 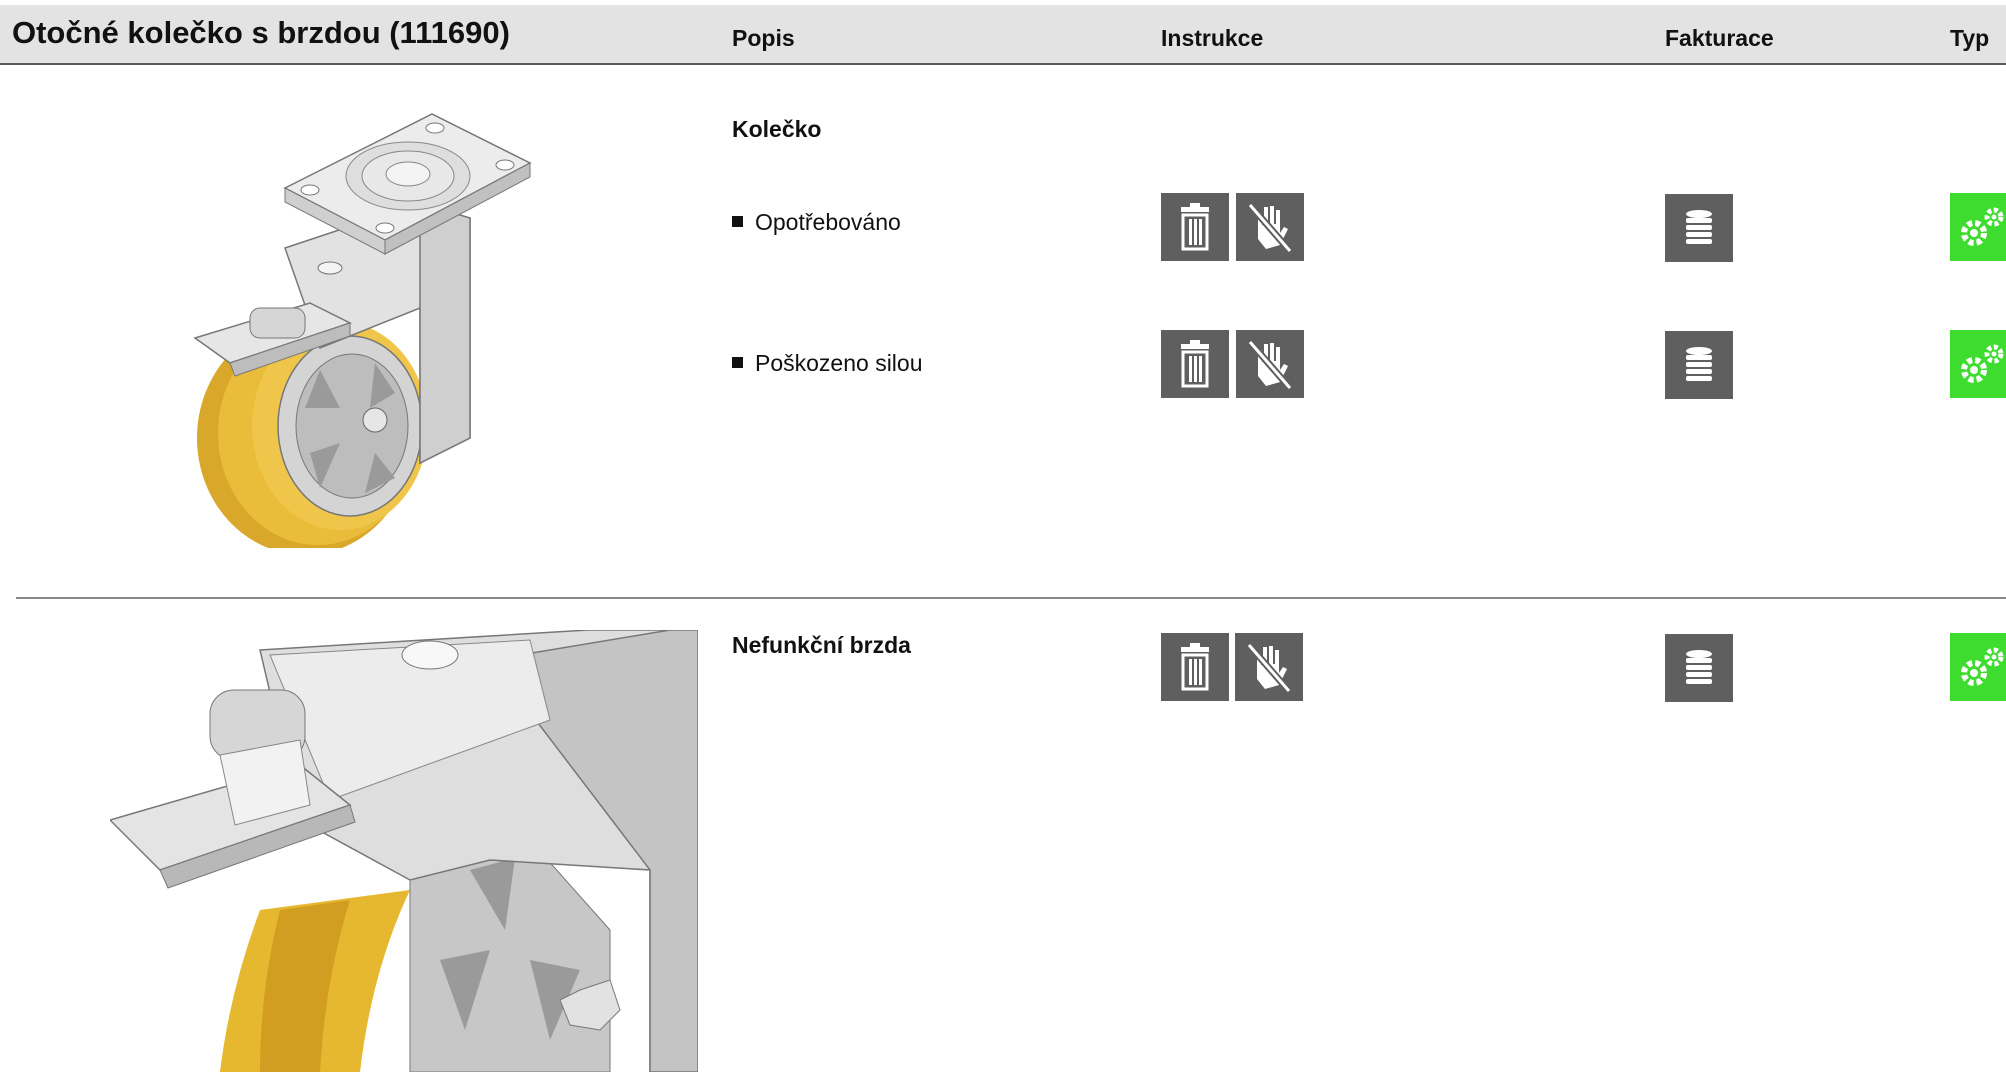 I want to click on column-header-typ: Typ, so click(x=1970, y=38).